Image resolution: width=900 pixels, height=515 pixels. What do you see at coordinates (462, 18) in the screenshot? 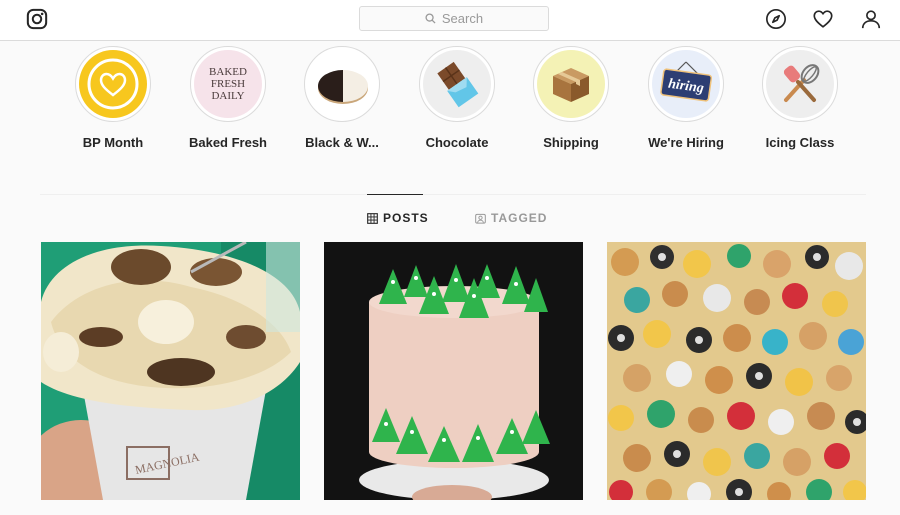
I see `search-placeholder: Search` at bounding box center [462, 18].